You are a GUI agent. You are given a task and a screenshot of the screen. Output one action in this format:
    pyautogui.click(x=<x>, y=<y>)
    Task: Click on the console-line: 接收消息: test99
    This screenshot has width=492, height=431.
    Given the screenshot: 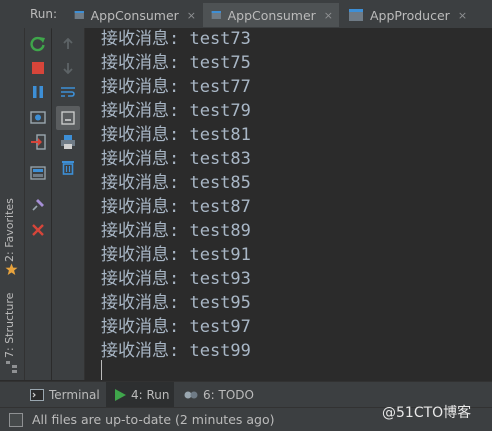 What is the action you would take?
    pyautogui.click(x=176, y=351)
    